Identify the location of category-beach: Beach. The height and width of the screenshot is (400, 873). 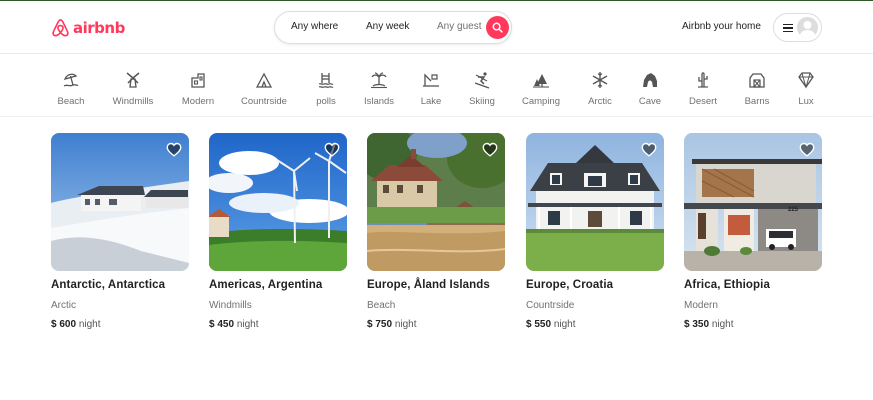
(71, 89).